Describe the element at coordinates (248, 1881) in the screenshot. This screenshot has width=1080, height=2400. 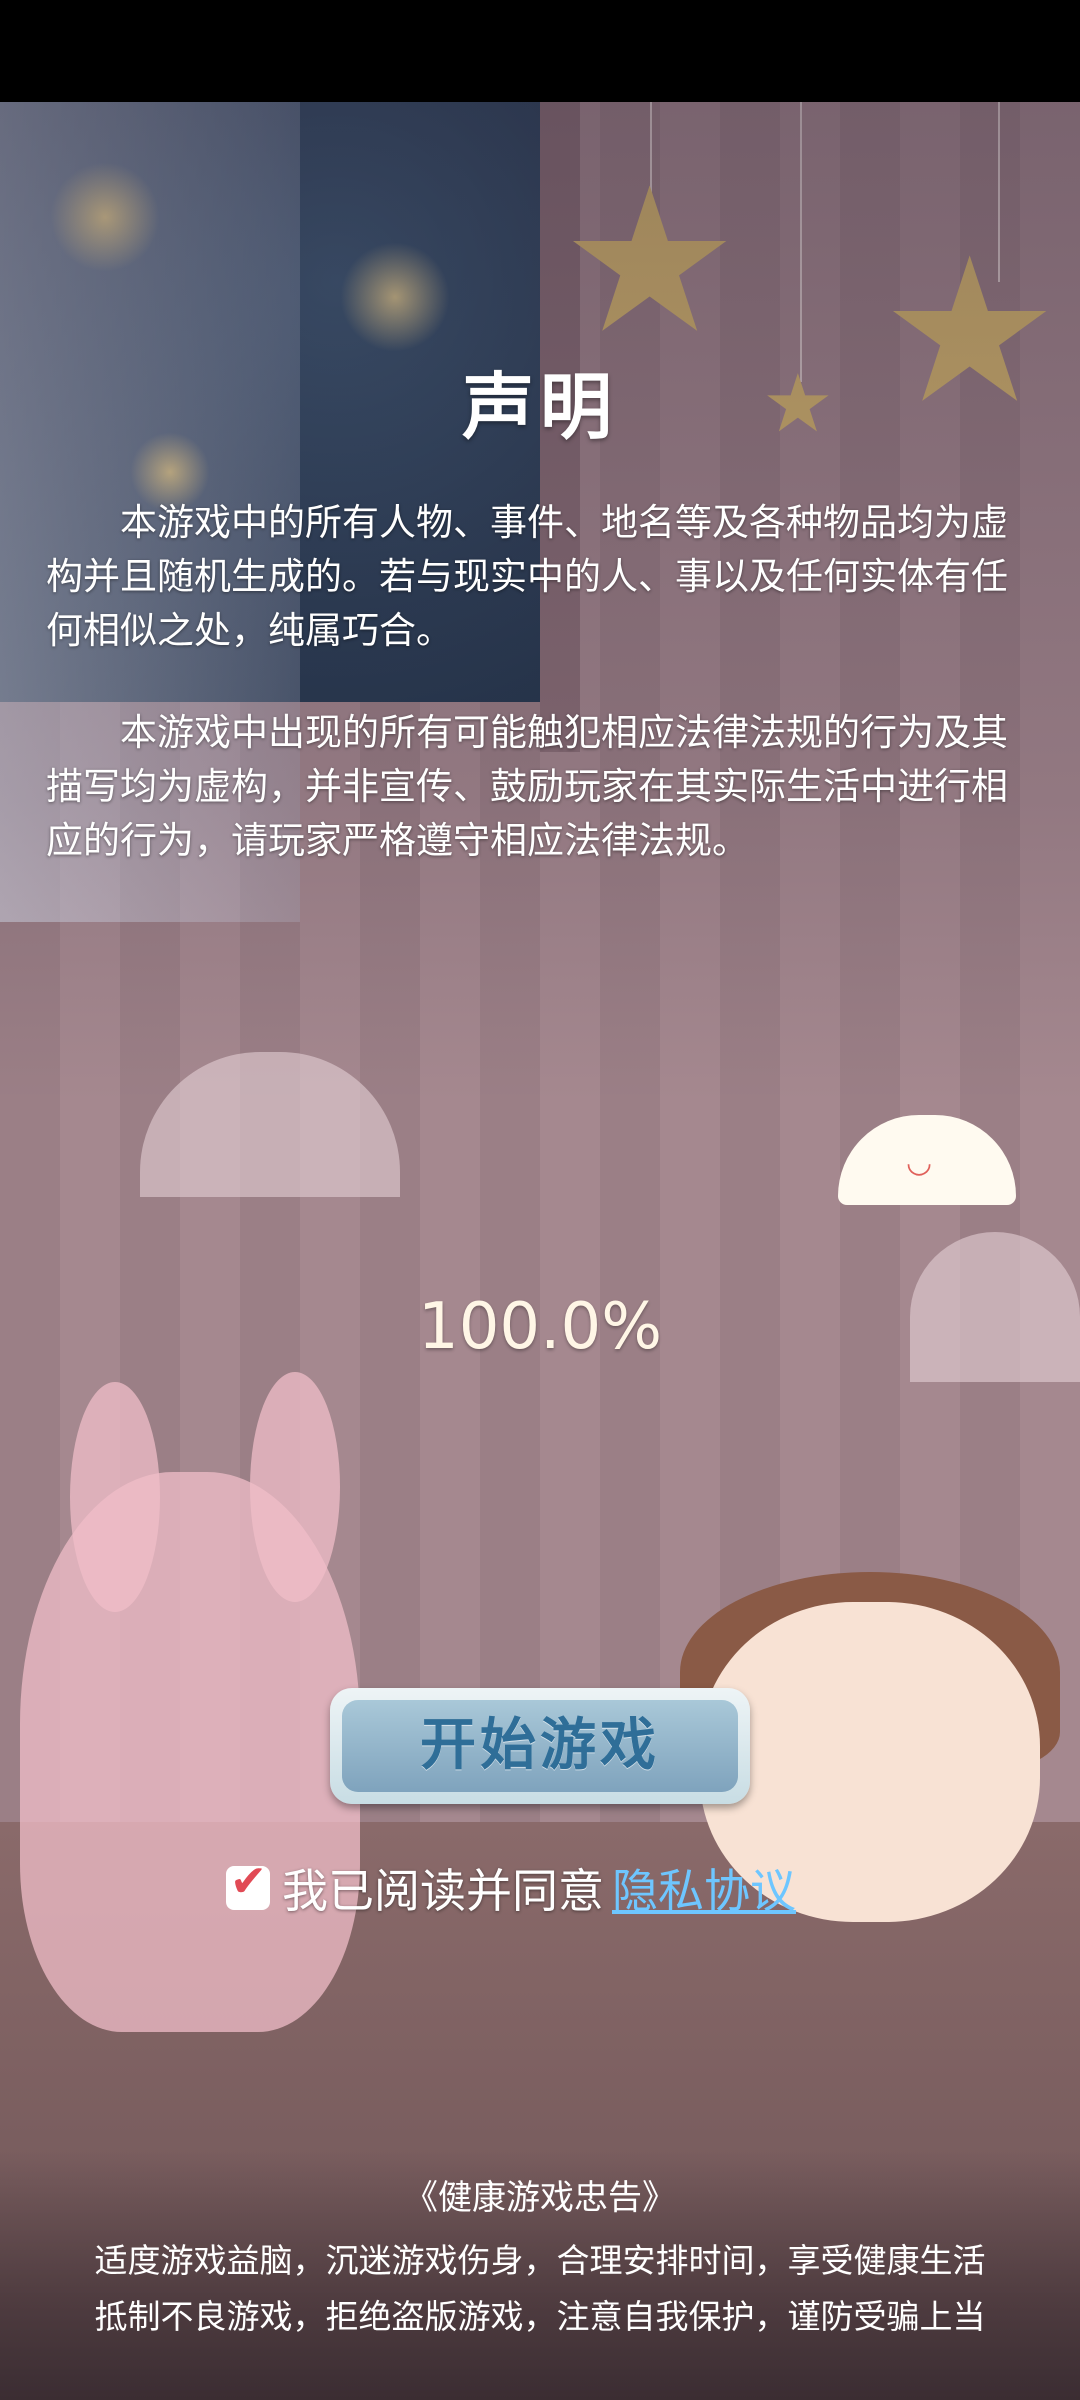
I see `check-icon: ✔` at that location.